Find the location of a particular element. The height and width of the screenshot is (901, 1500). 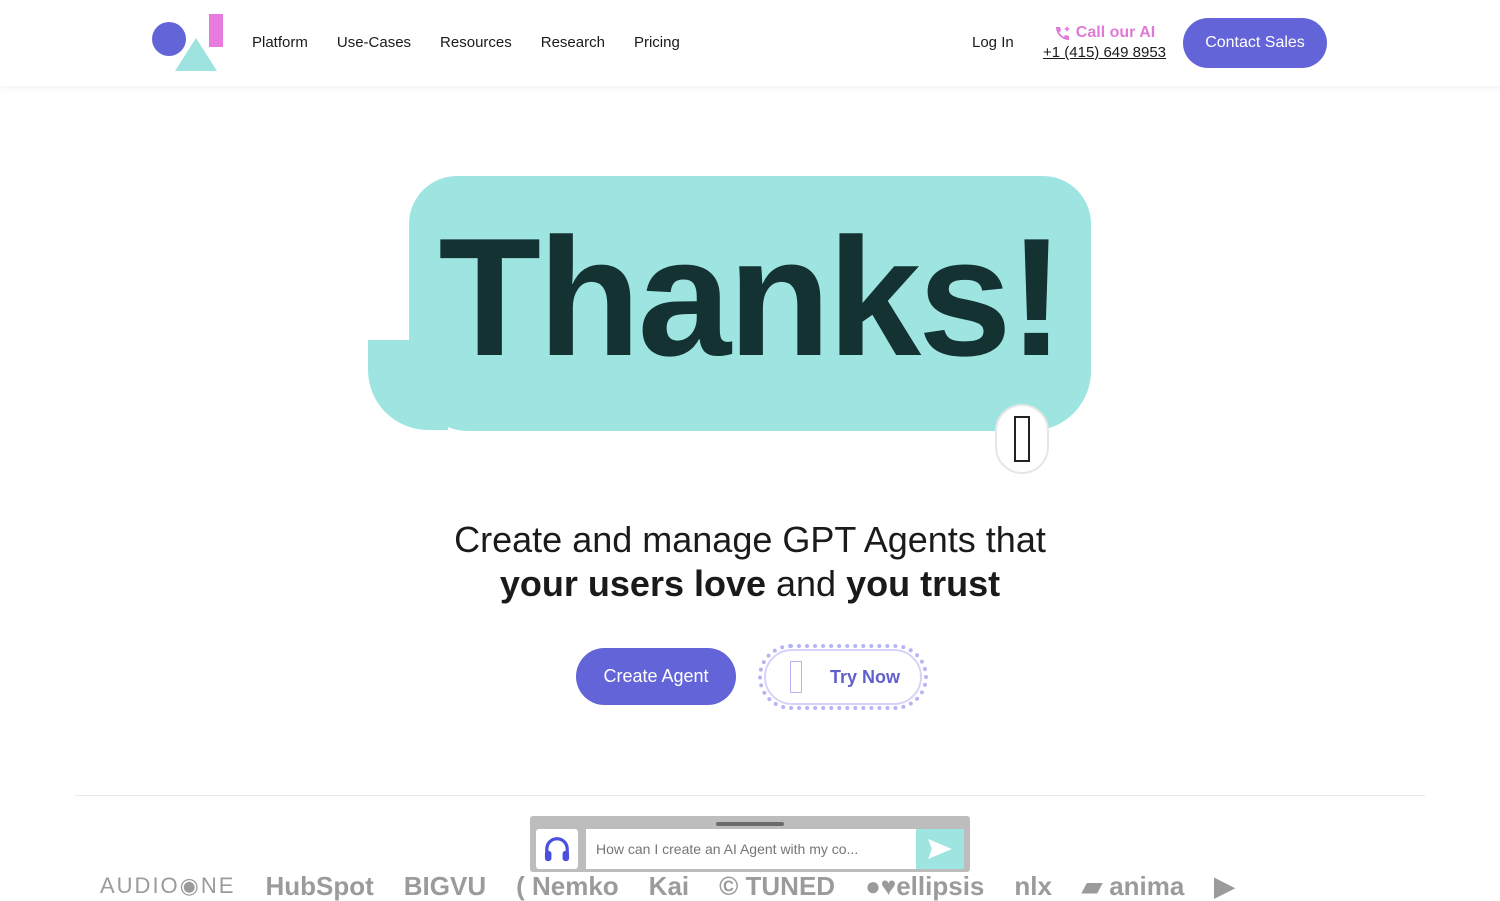

subtitle-bold2: you trust is located at coordinates (923, 583).